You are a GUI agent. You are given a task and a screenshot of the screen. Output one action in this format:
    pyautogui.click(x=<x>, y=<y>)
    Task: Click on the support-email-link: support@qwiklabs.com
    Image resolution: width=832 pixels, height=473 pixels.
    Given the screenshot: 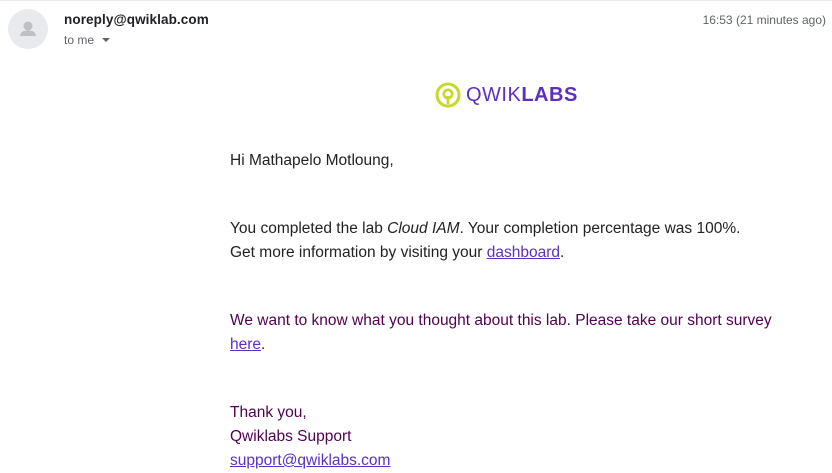 What is the action you would take?
    pyautogui.click(x=310, y=460)
    